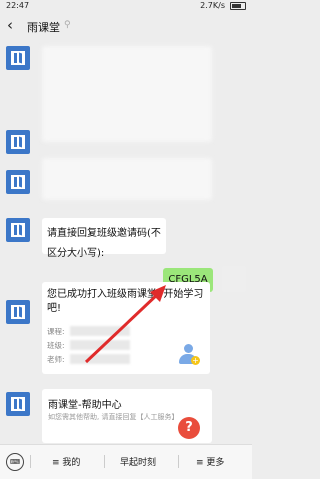 The height and width of the screenshot is (479, 320). I want to click on annotation-arrow, so click(125, 324).